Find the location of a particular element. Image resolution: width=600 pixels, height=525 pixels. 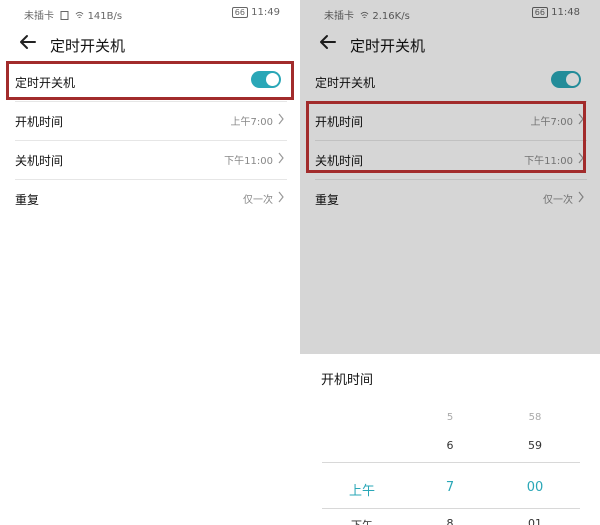

network-speed: 141B/s is located at coordinates (105, 16).